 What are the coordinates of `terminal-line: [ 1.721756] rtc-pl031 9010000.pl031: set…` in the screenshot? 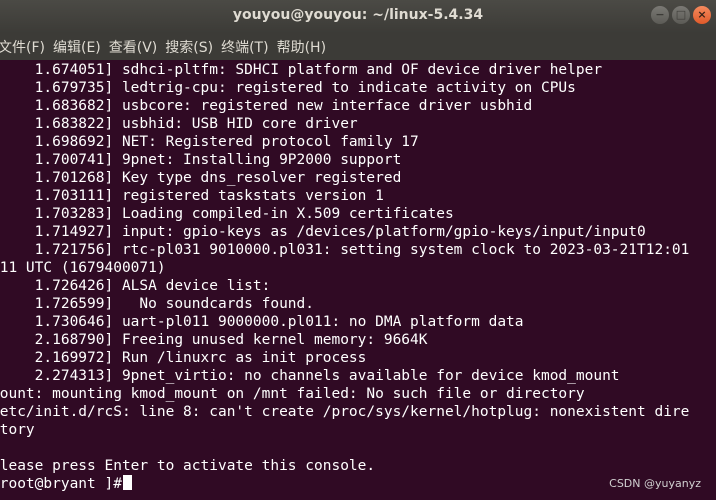 It's located at (345, 250).